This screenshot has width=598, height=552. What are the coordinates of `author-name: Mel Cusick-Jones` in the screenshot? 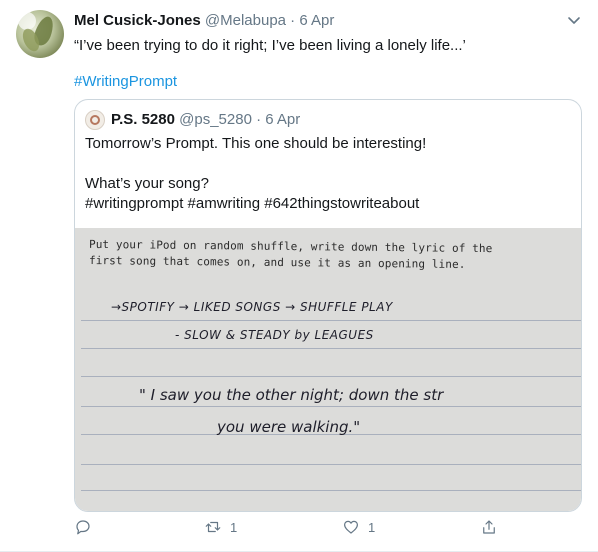 It's located at (137, 20).